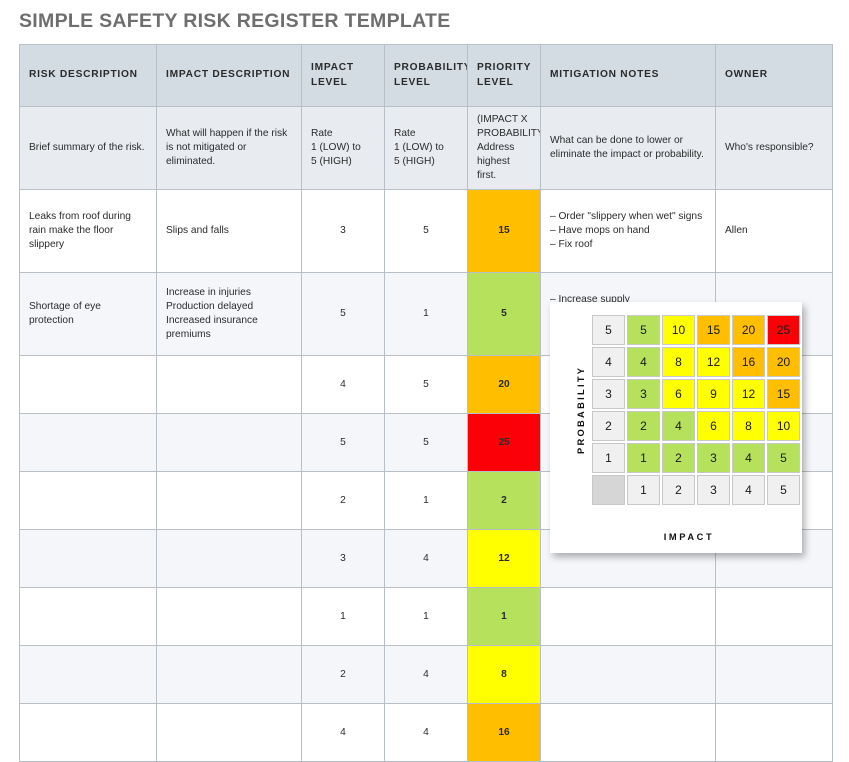 This screenshot has width=849, height=762. I want to click on matrix-corner-cell, so click(608, 490).